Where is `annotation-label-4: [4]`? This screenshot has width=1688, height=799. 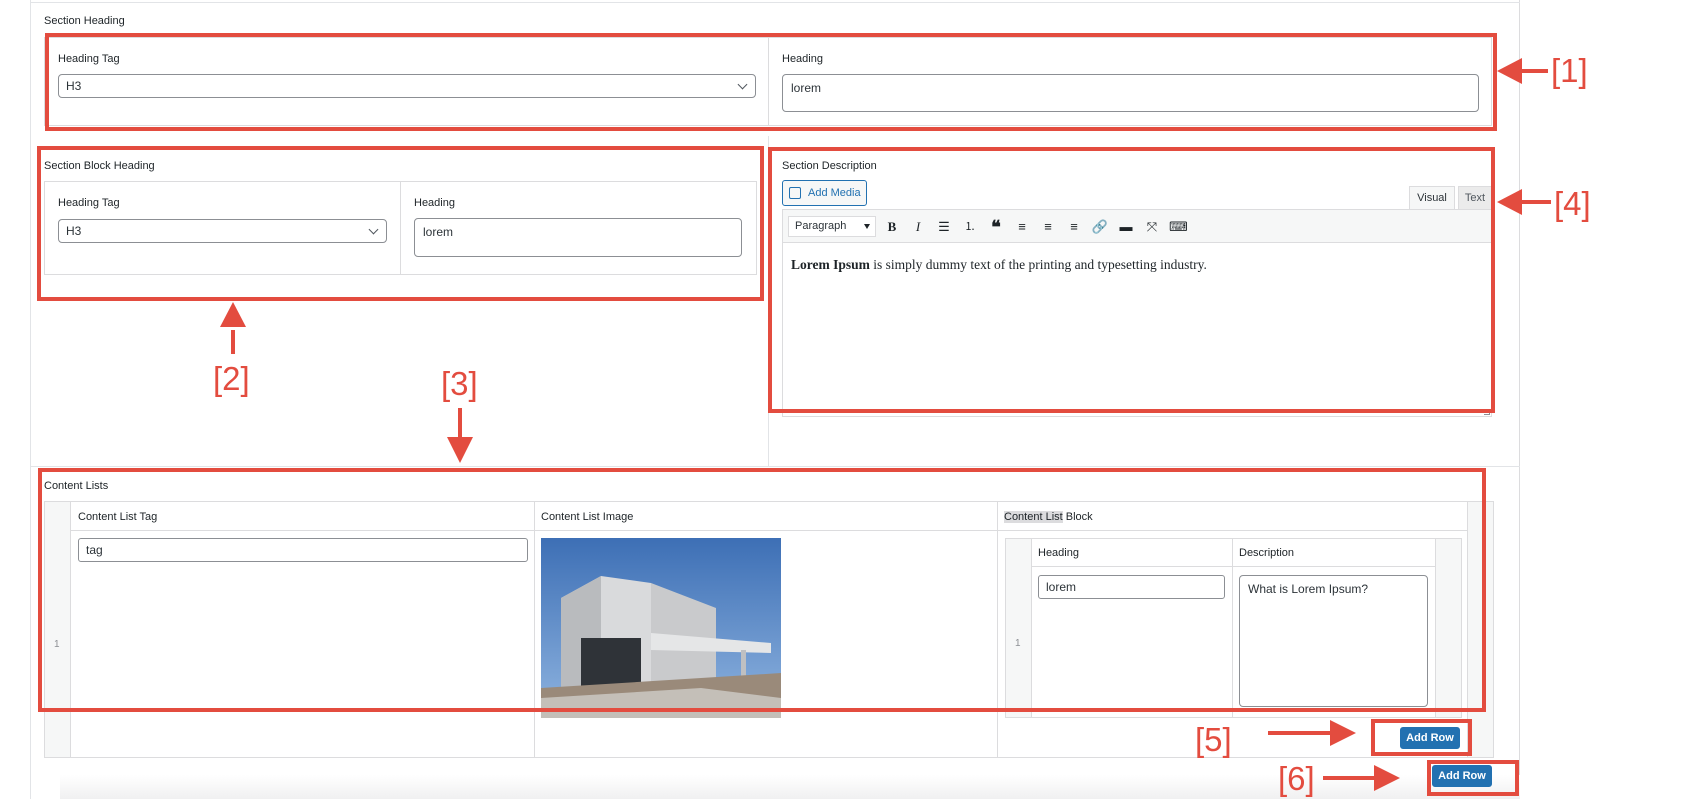
annotation-label-4: [4] is located at coordinates (1572, 203).